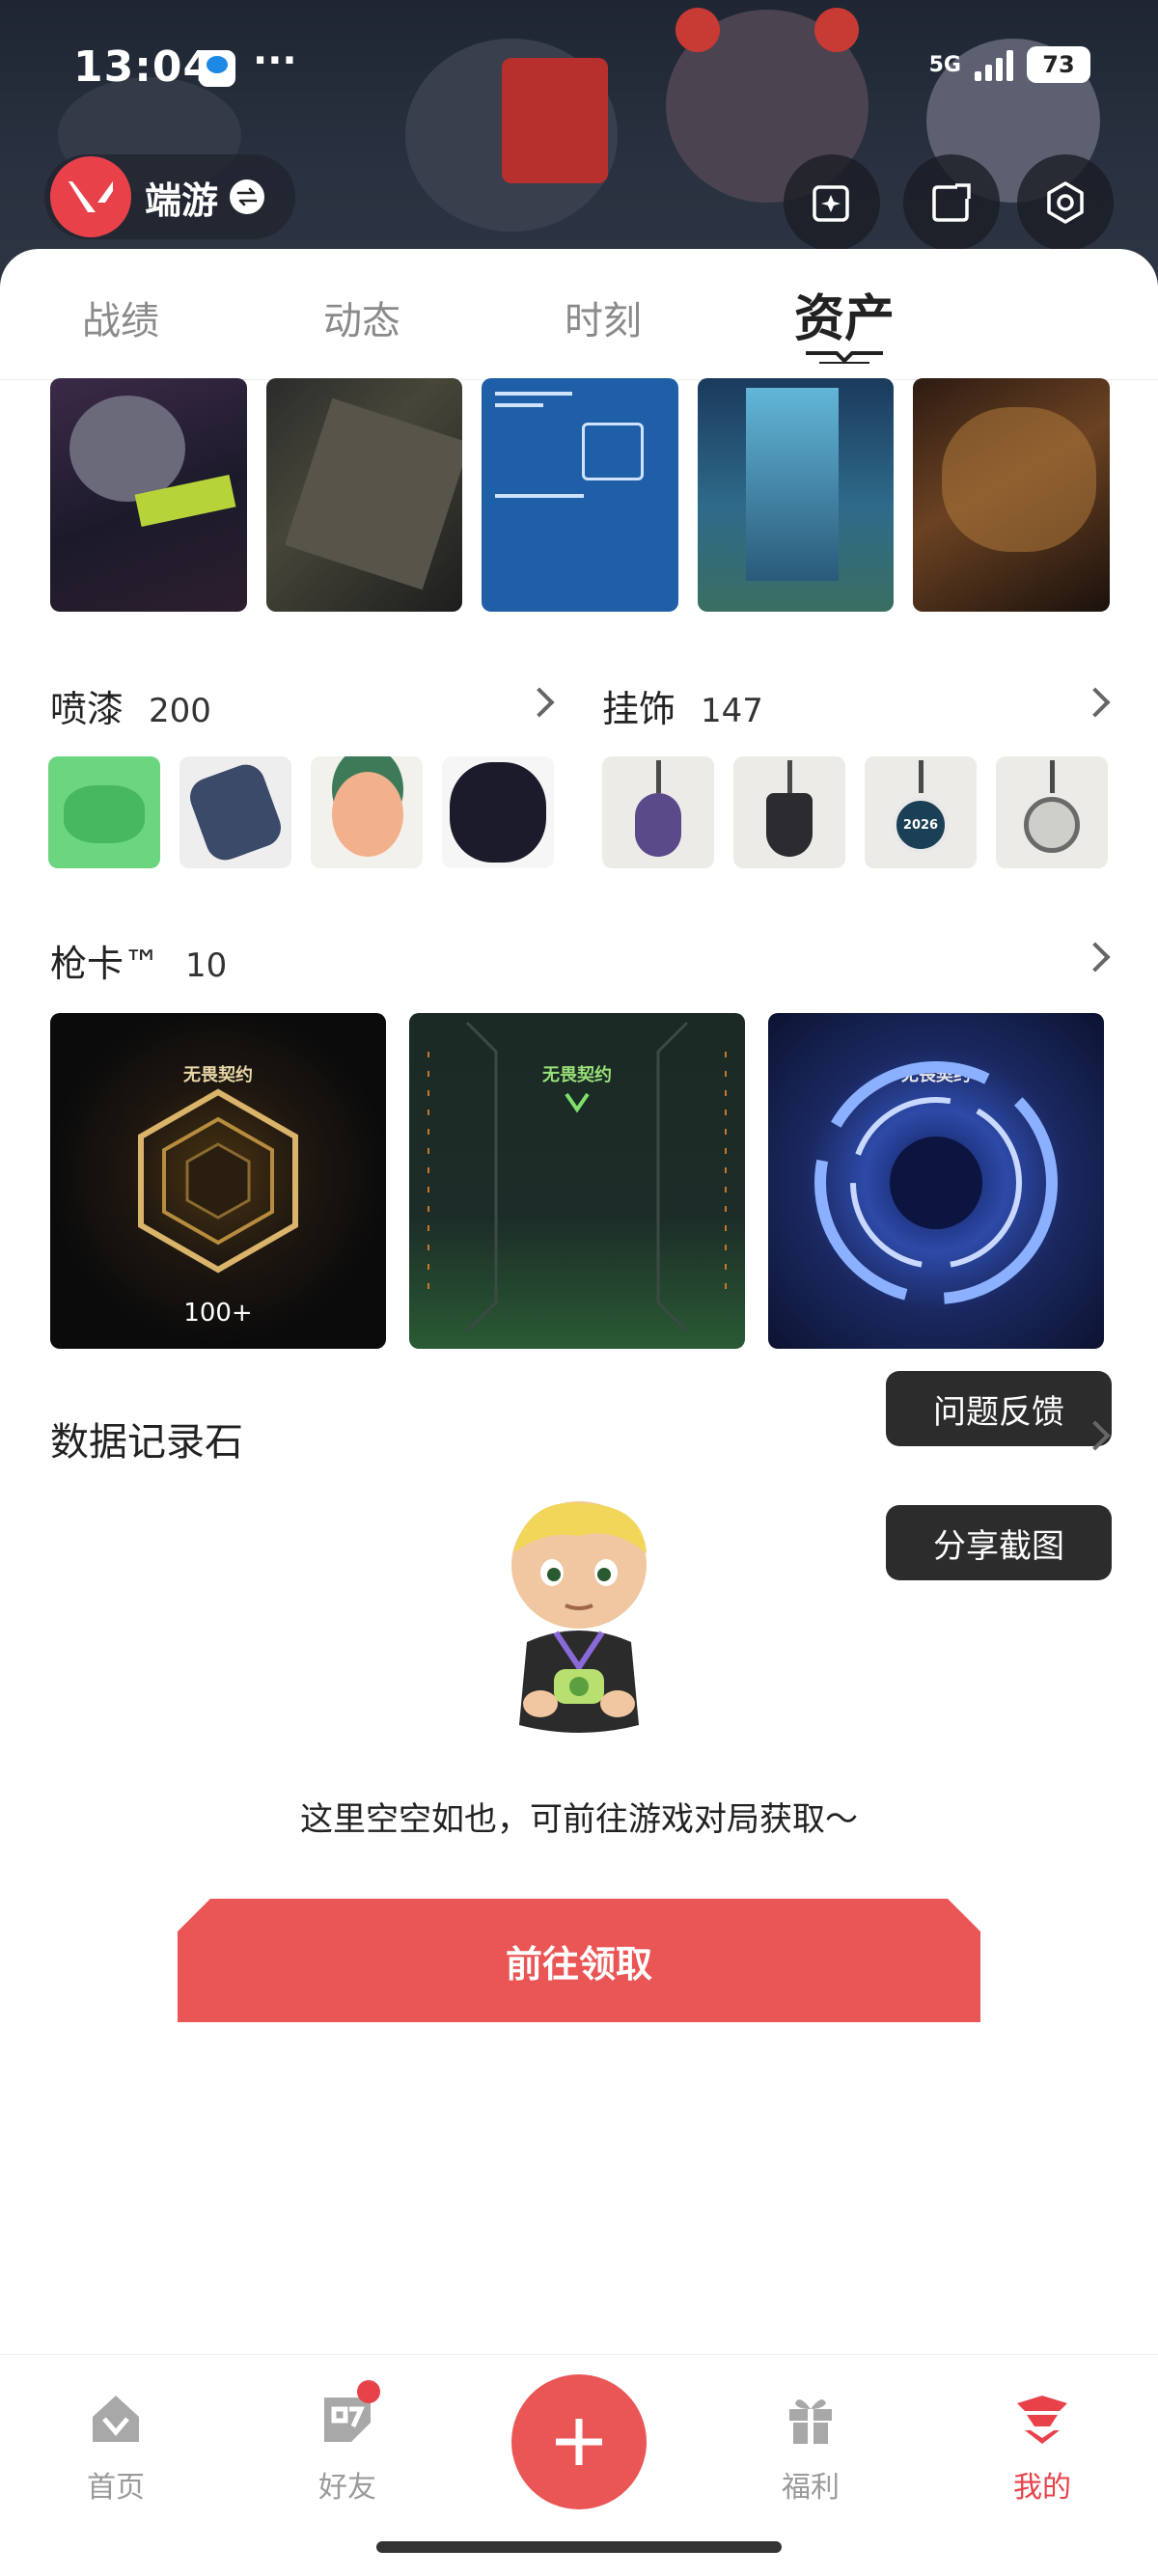  I want to click on charm-medal: 2026, so click(921, 825).